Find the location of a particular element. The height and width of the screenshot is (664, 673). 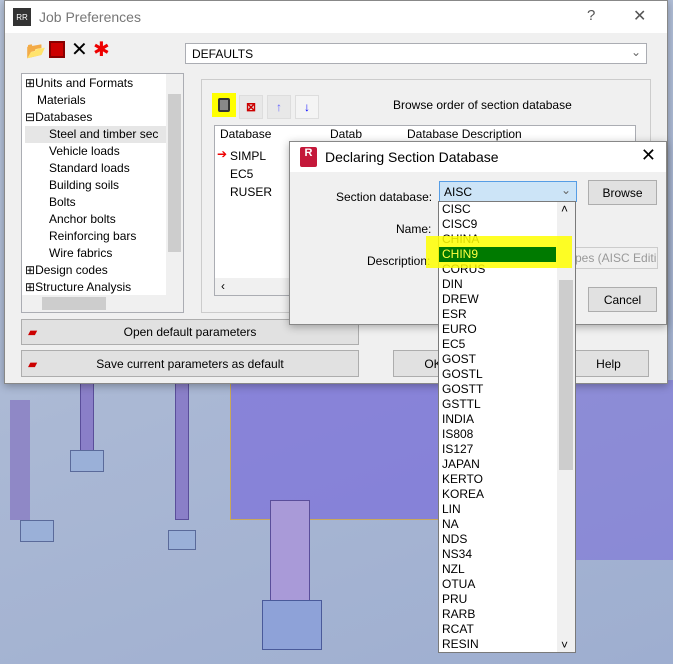

dropdown-option: GOSTT is located at coordinates (507, 389).